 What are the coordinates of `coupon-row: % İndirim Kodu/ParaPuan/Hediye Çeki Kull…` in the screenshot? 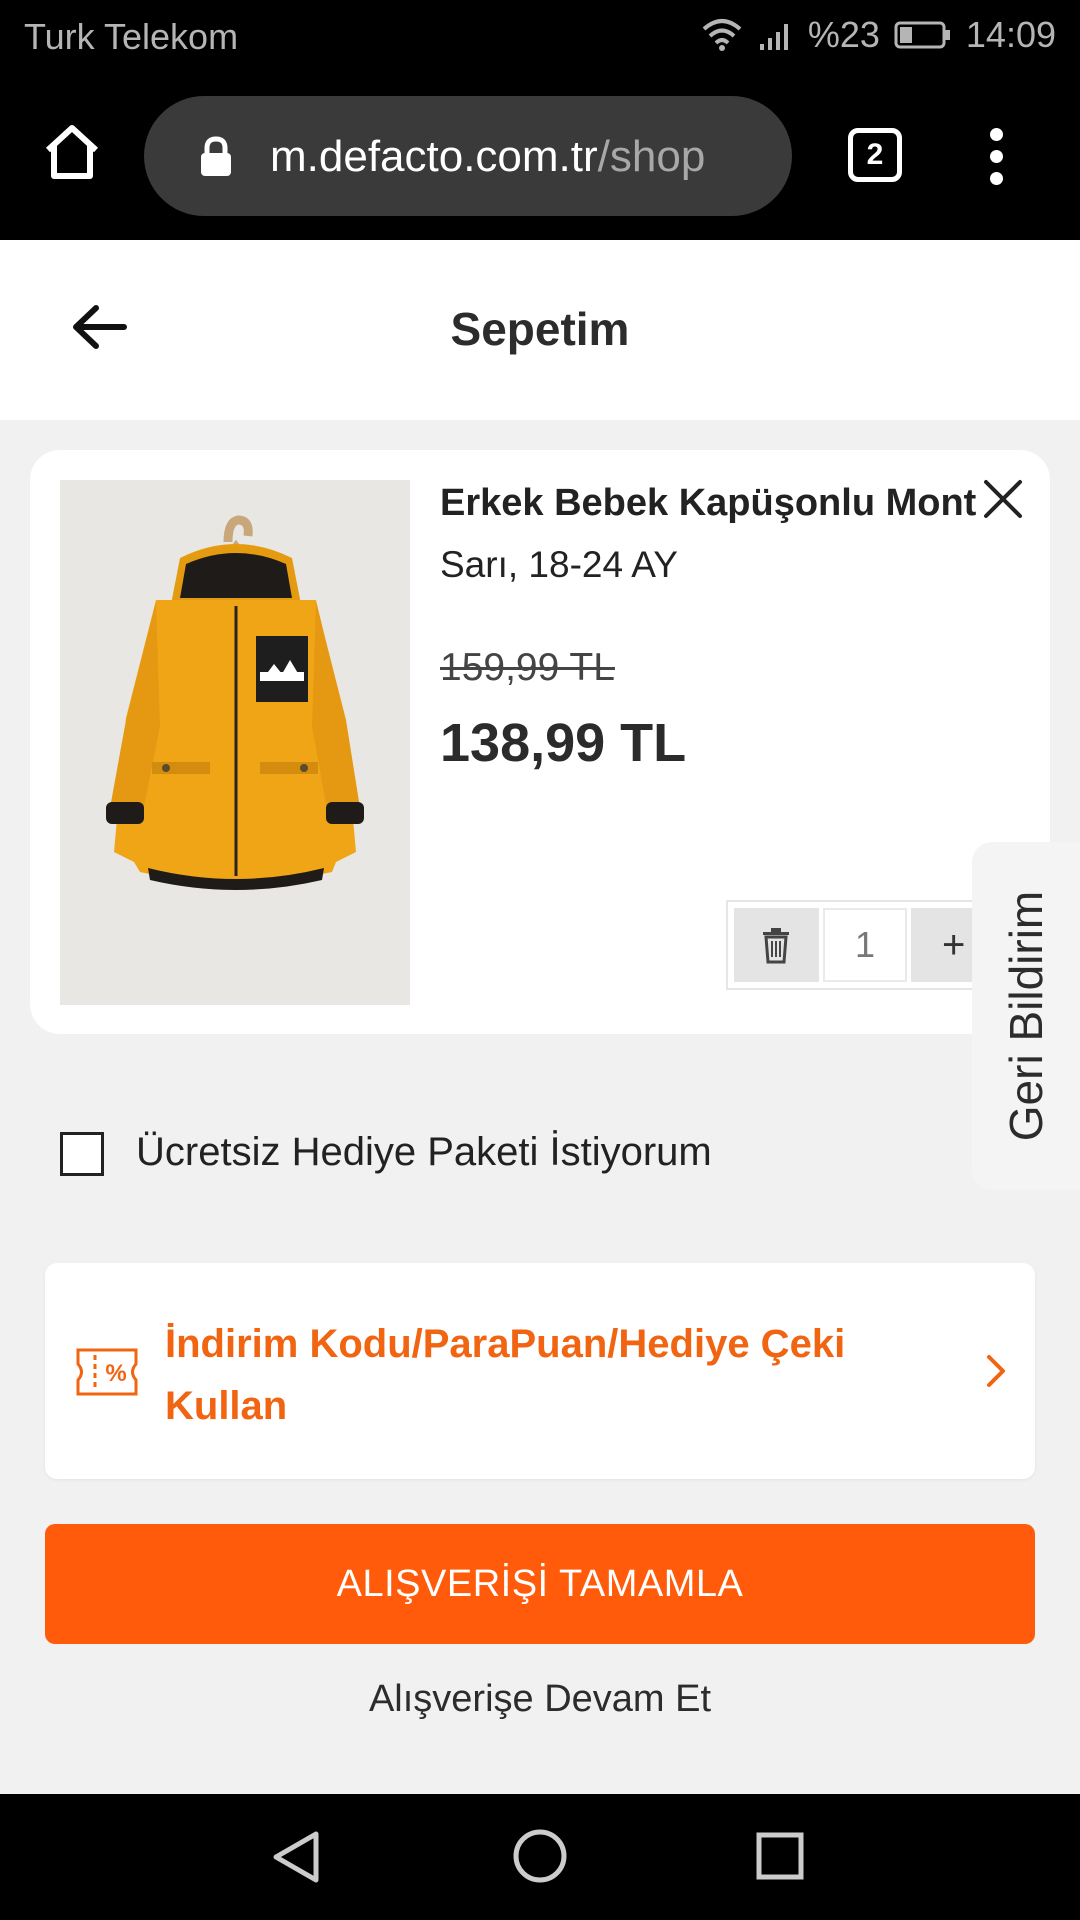 It's located at (540, 1371).